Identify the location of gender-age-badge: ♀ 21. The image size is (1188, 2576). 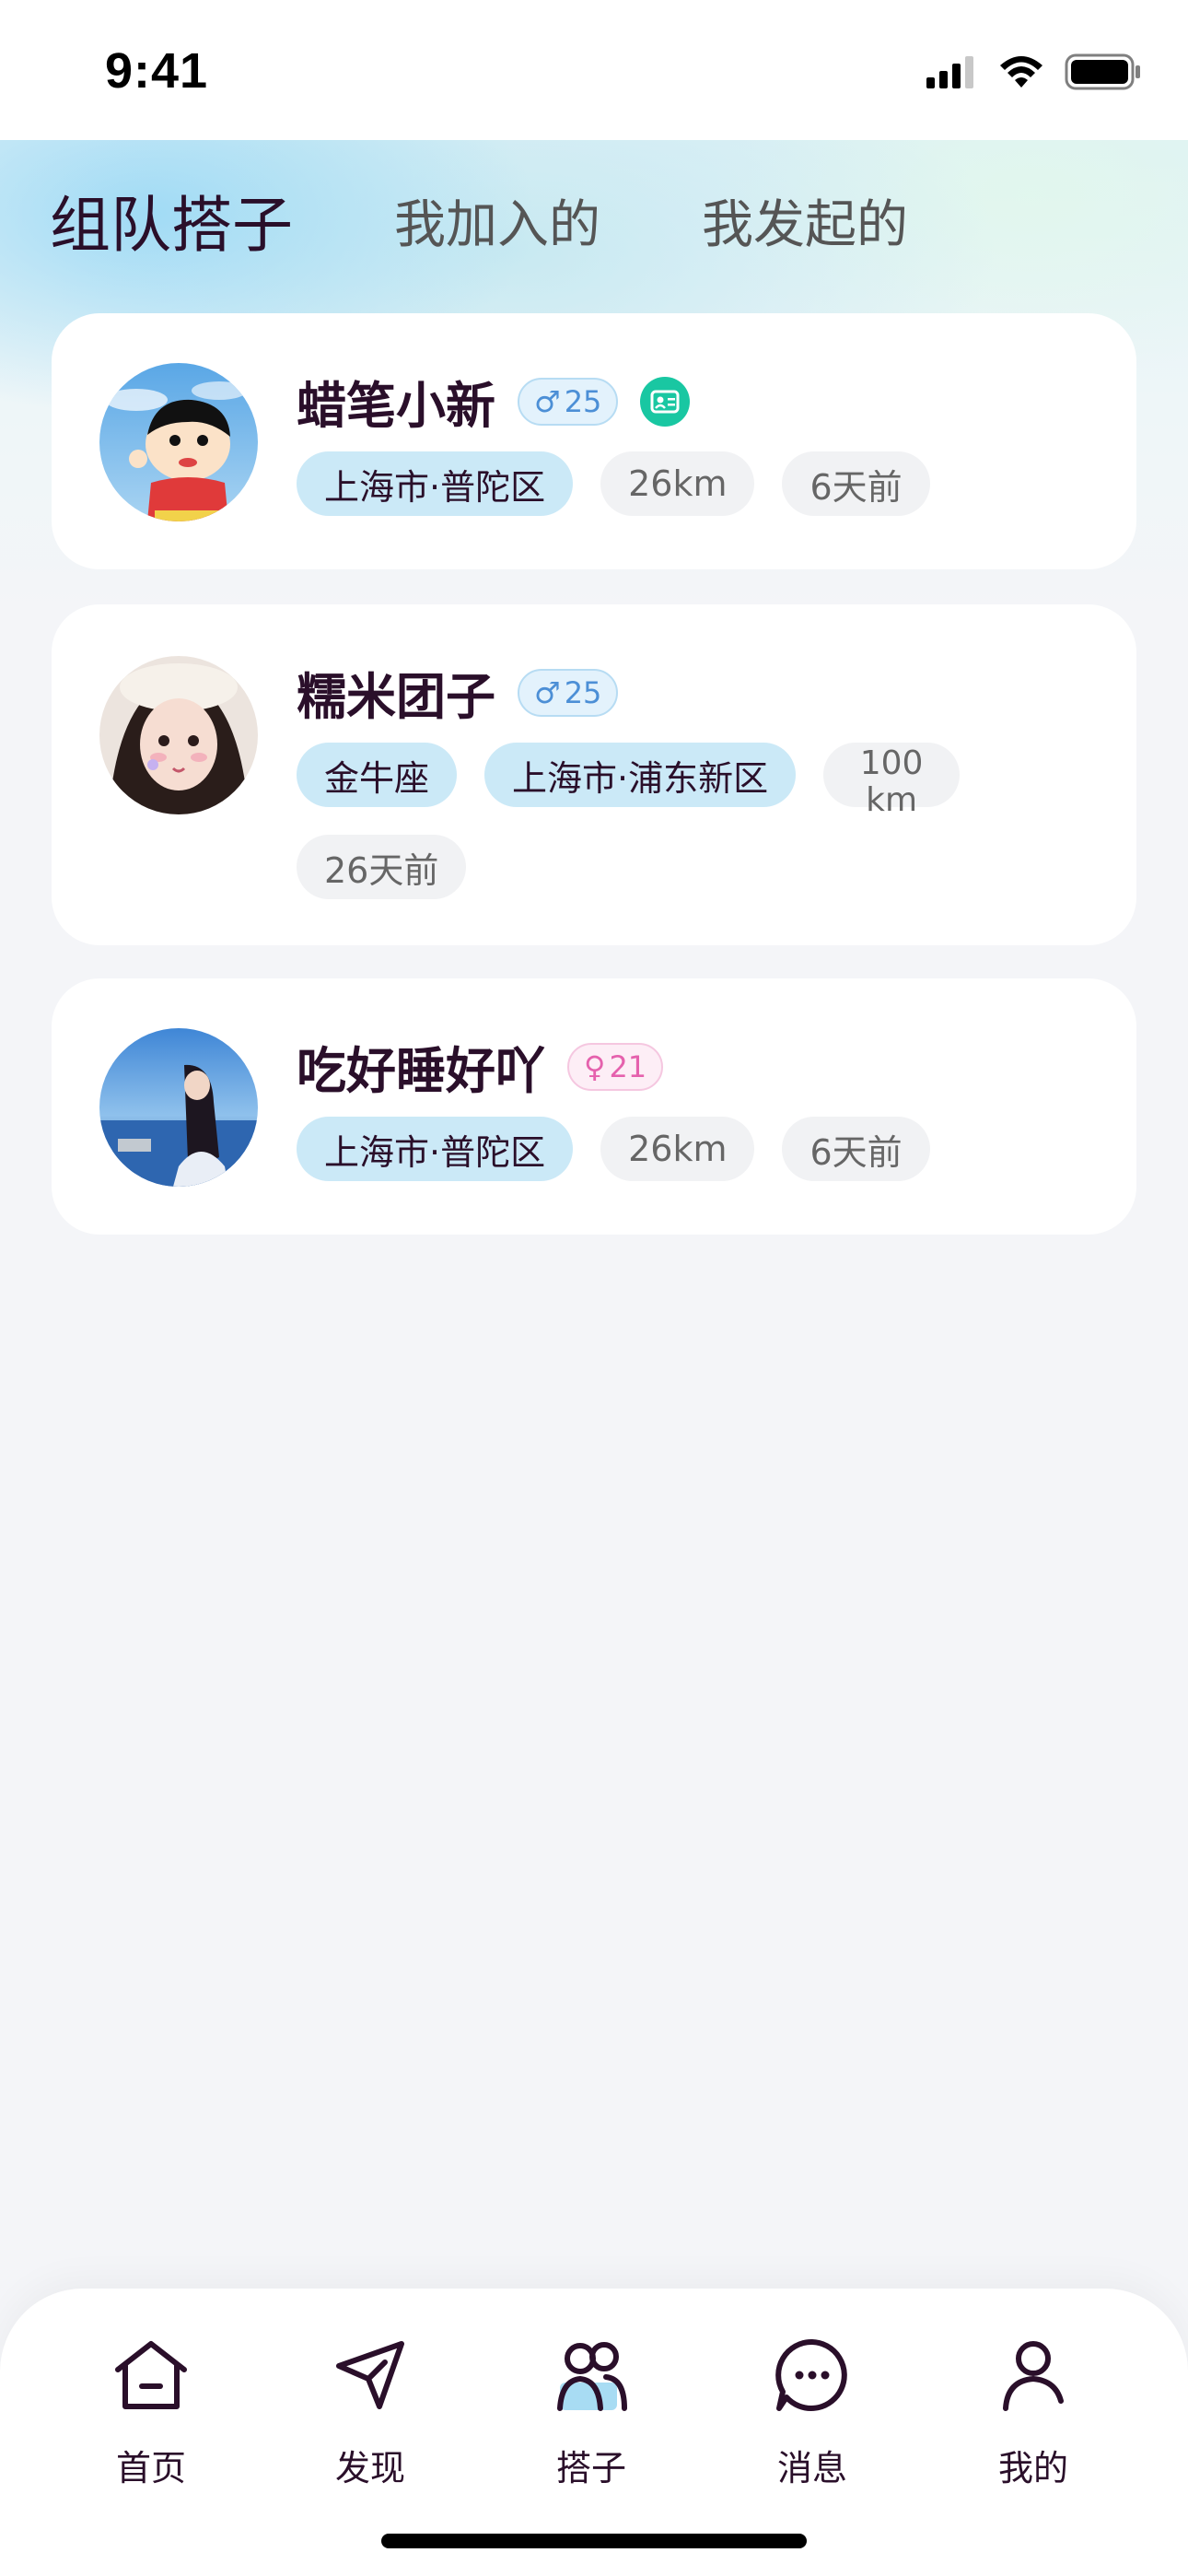
(615, 1066).